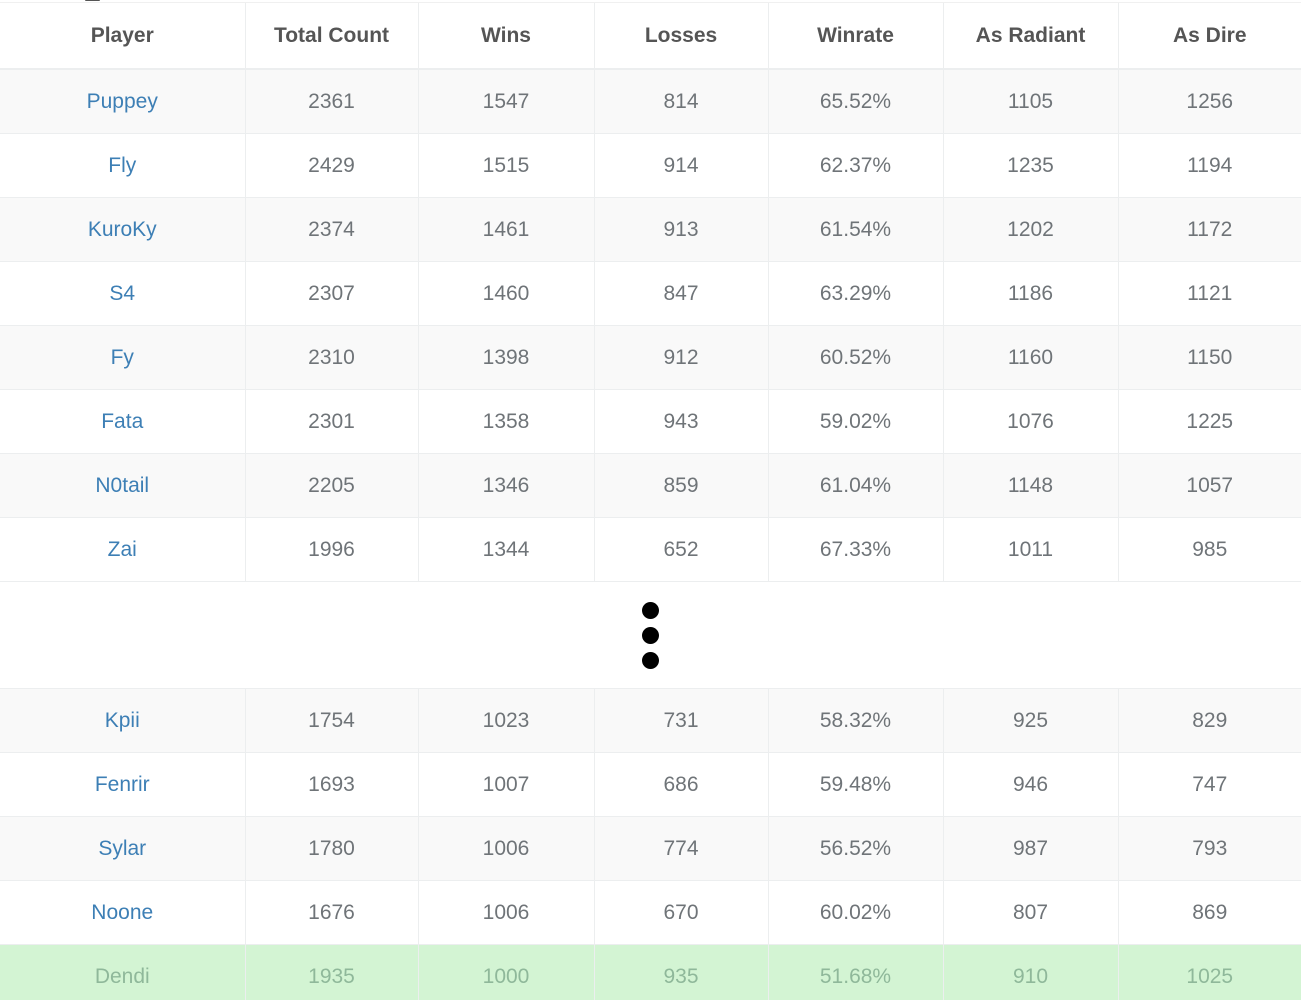 The image size is (1301, 1000). What do you see at coordinates (680, 421) in the screenshot?
I see `cell-losses: 943` at bounding box center [680, 421].